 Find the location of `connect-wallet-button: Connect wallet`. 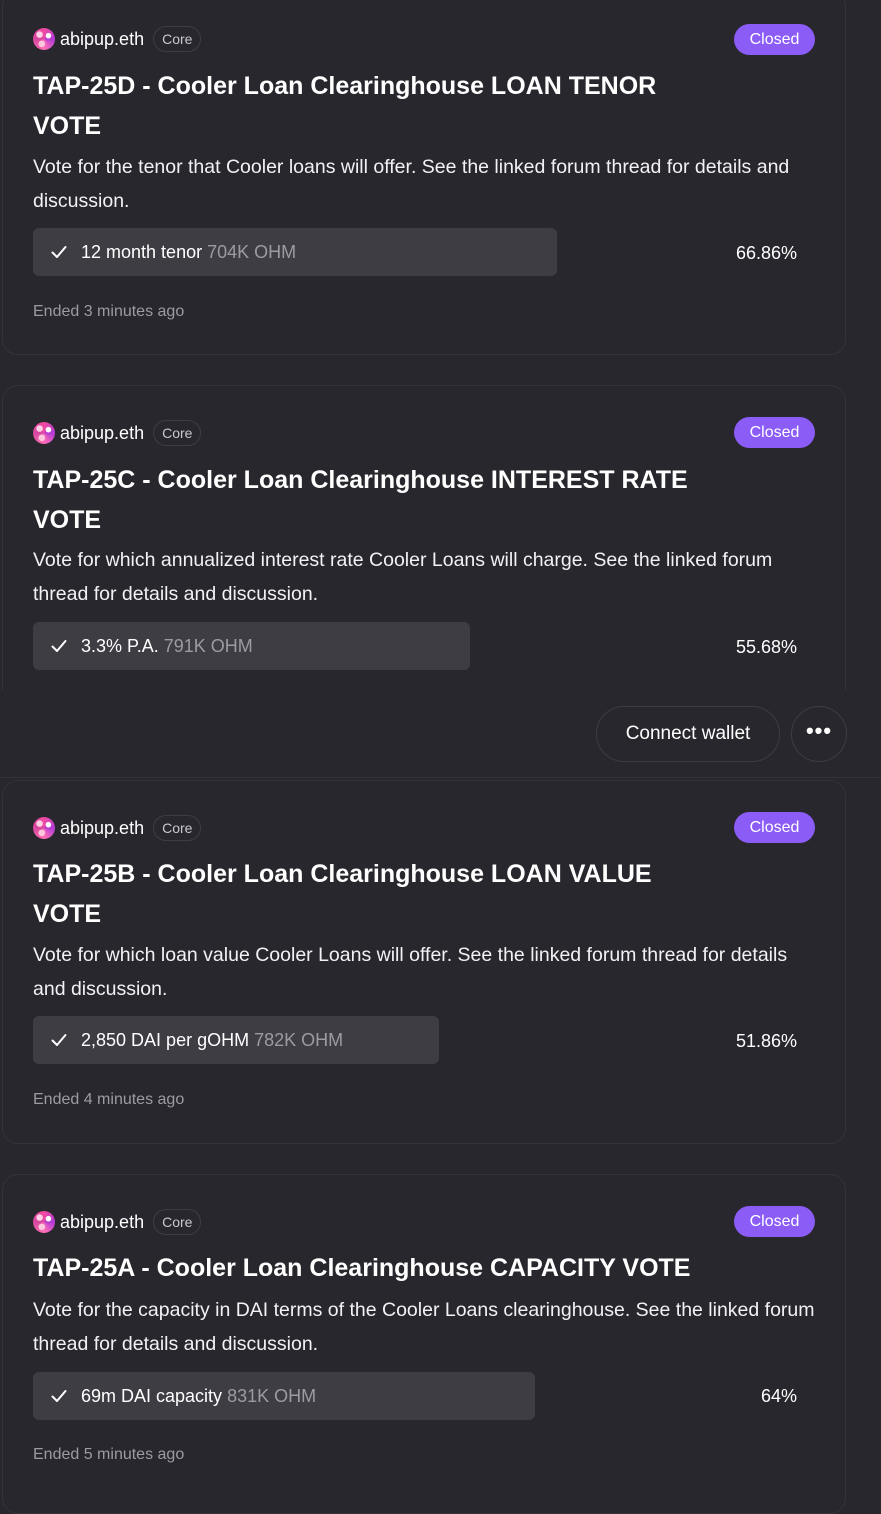

connect-wallet-button: Connect wallet is located at coordinates (688, 734).